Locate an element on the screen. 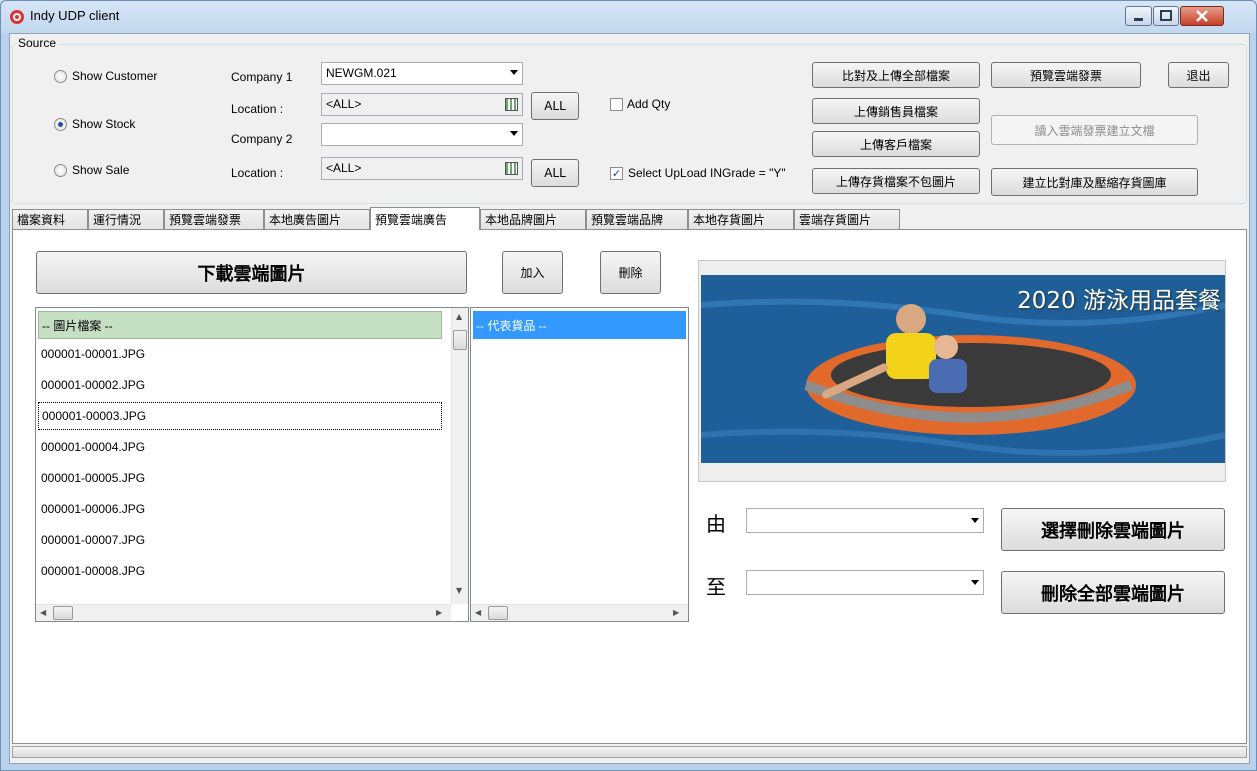  delete-all-cloud-images-button: 刪除全部雲端圖片 is located at coordinates (1113, 592).